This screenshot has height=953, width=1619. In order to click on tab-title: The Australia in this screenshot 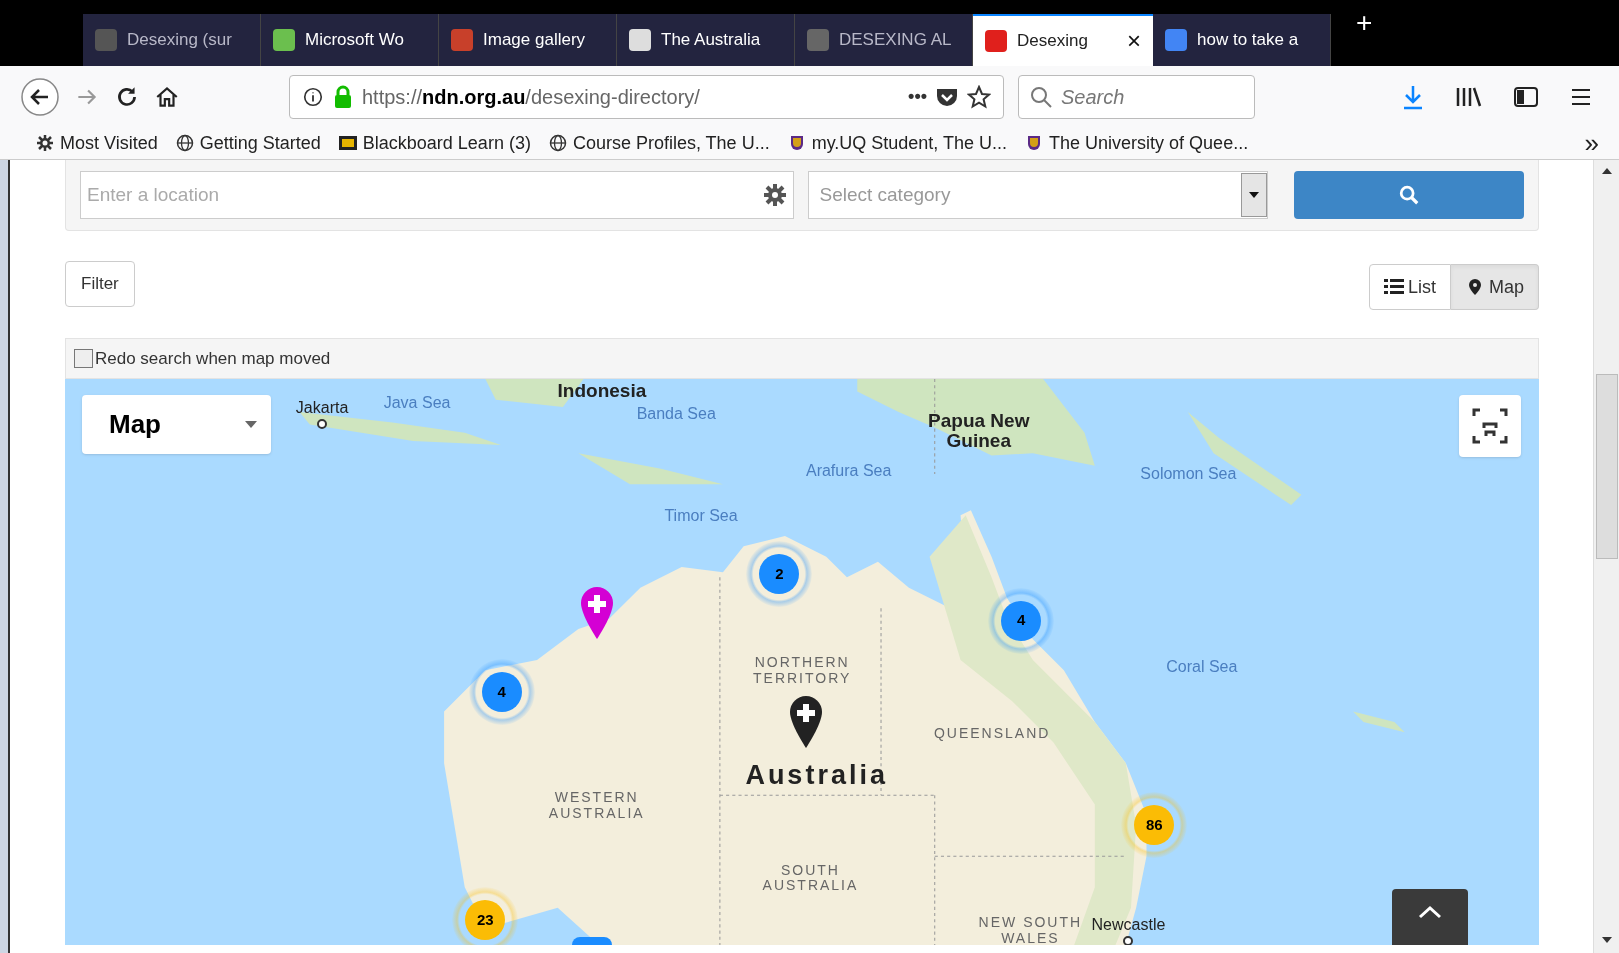, I will do `click(711, 40)`.